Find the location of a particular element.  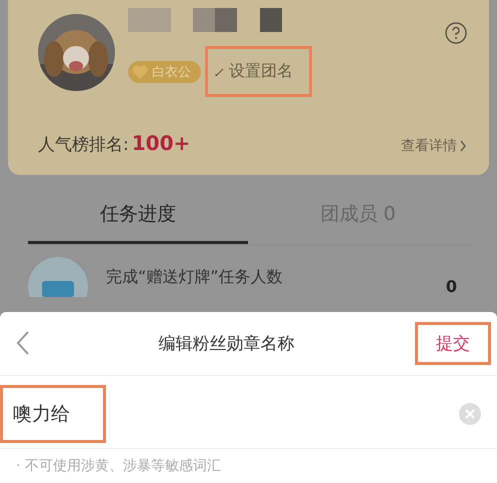

back-icon is located at coordinates (23, 343).